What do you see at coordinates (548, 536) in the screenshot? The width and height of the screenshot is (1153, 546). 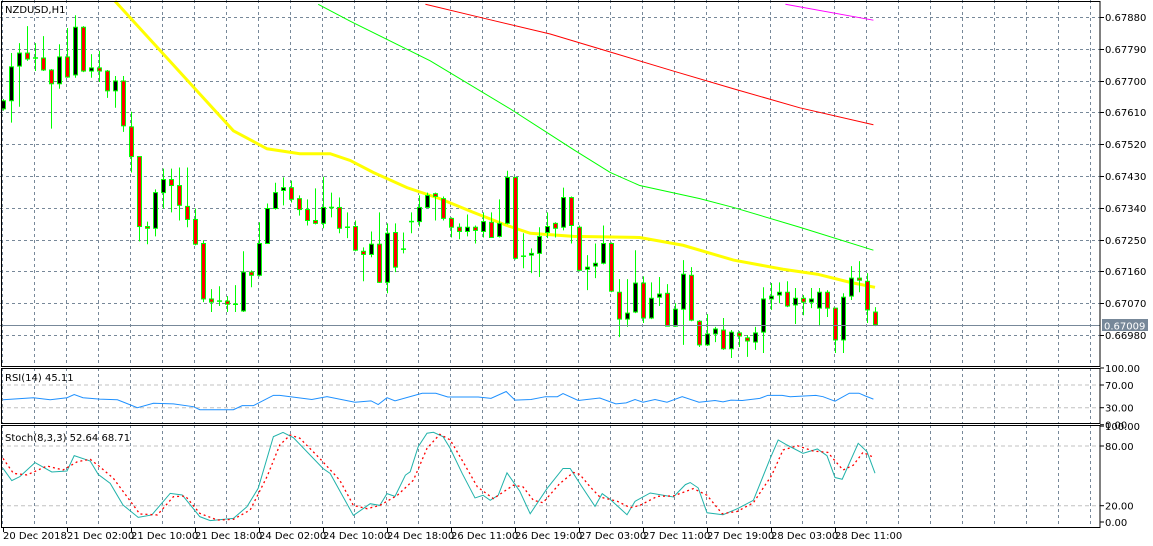 I see `time-axis-label: 26 Dec 19:00` at bounding box center [548, 536].